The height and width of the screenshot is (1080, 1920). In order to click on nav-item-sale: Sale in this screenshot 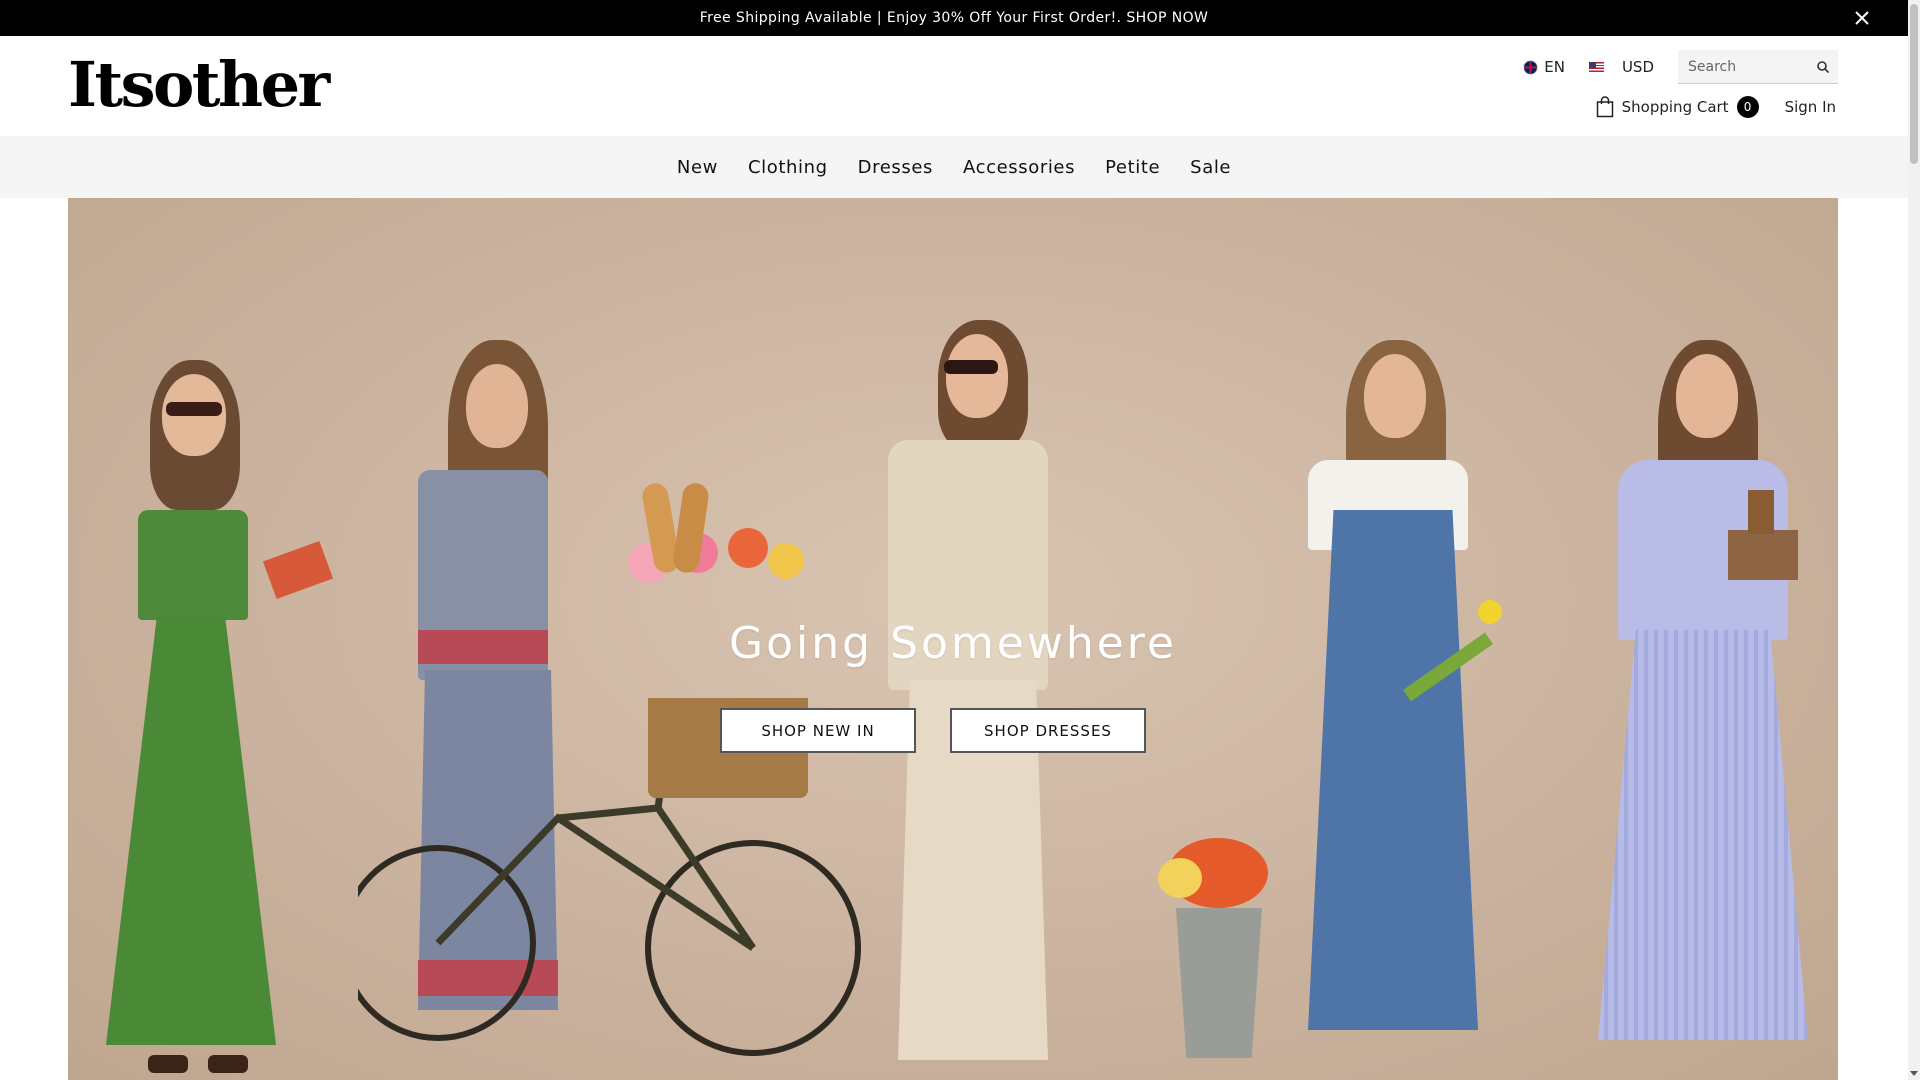, I will do `click(1210, 167)`.